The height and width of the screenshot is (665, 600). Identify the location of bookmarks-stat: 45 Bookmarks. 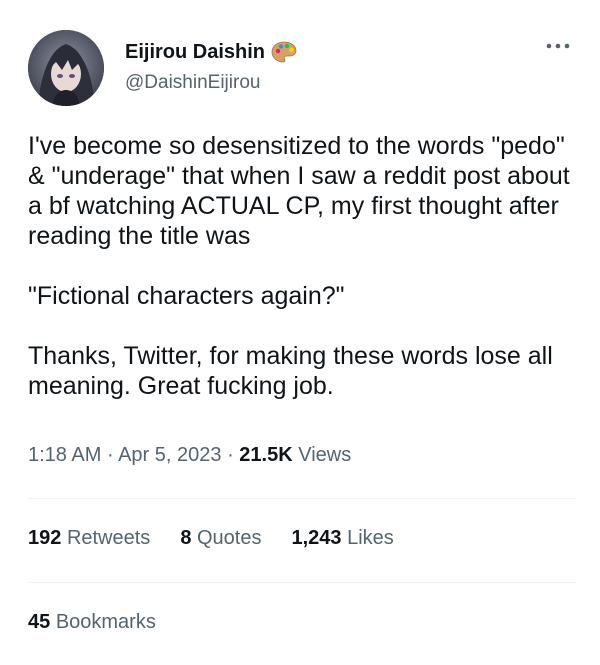
(92, 622).